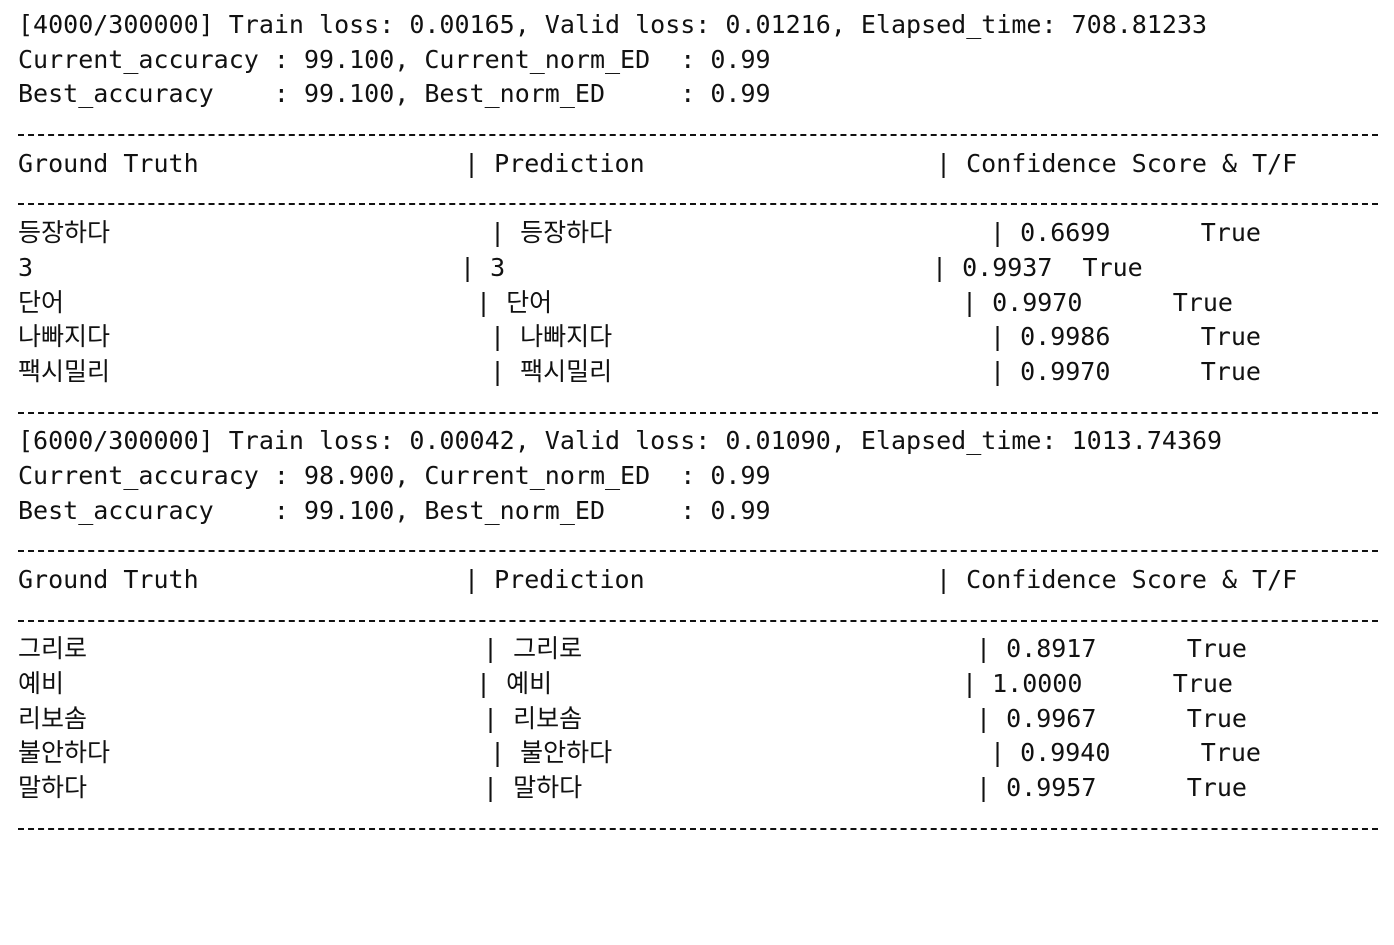 The height and width of the screenshot is (945, 1394). What do you see at coordinates (551, 233) in the screenshot?
I see `prediction-cell: | 등장하다` at bounding box center [551, 233].